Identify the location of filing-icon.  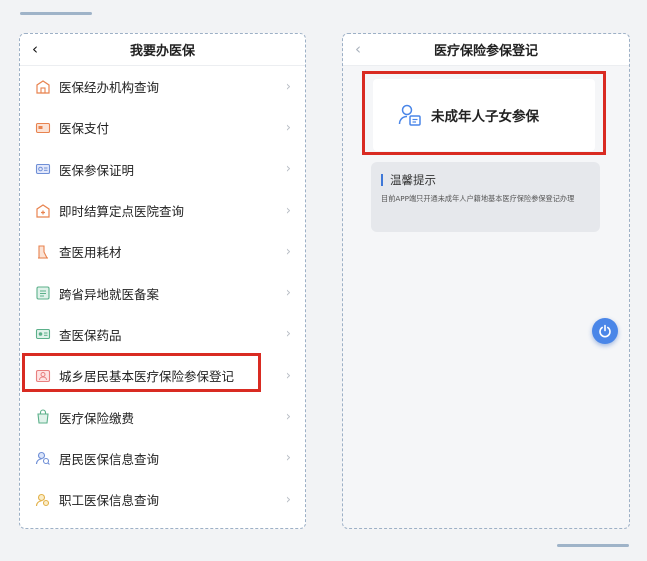
(42, 293).